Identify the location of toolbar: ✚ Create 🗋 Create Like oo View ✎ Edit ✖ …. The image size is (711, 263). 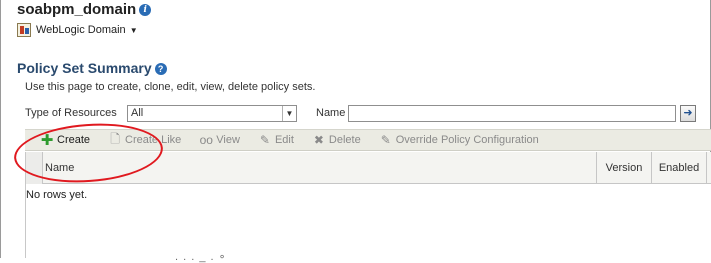
(368, 140).